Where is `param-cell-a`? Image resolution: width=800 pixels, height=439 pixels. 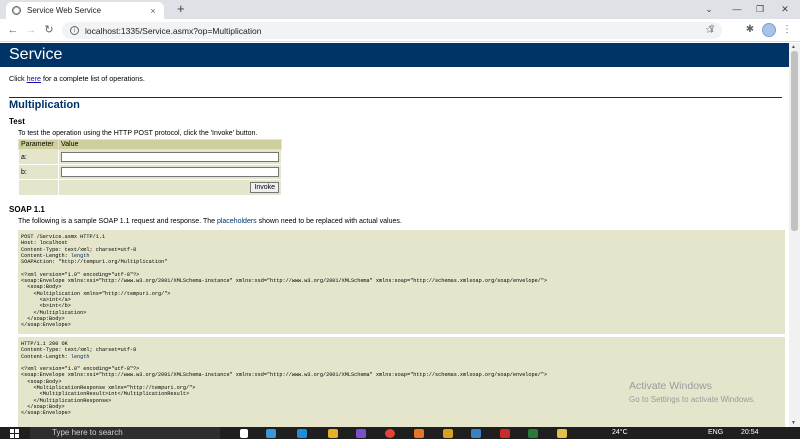
param-cell-a is located at coordinates (170, 157).